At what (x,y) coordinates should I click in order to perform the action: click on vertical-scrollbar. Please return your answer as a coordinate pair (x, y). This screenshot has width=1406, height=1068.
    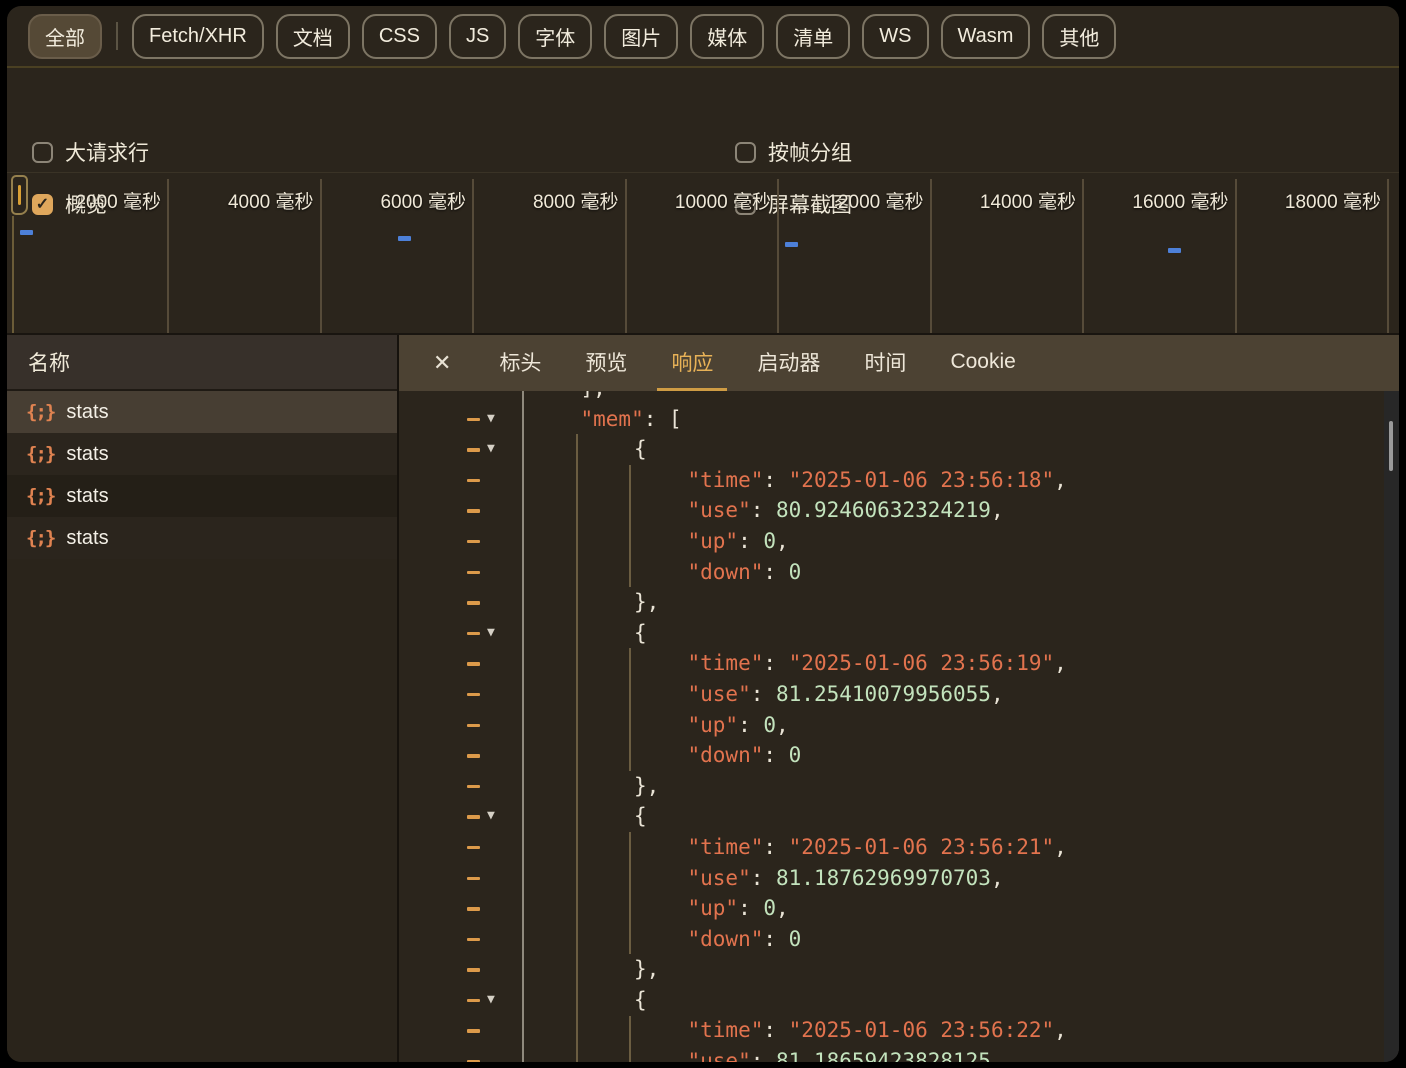
    Looking at the image, I should click on (1391, 726).